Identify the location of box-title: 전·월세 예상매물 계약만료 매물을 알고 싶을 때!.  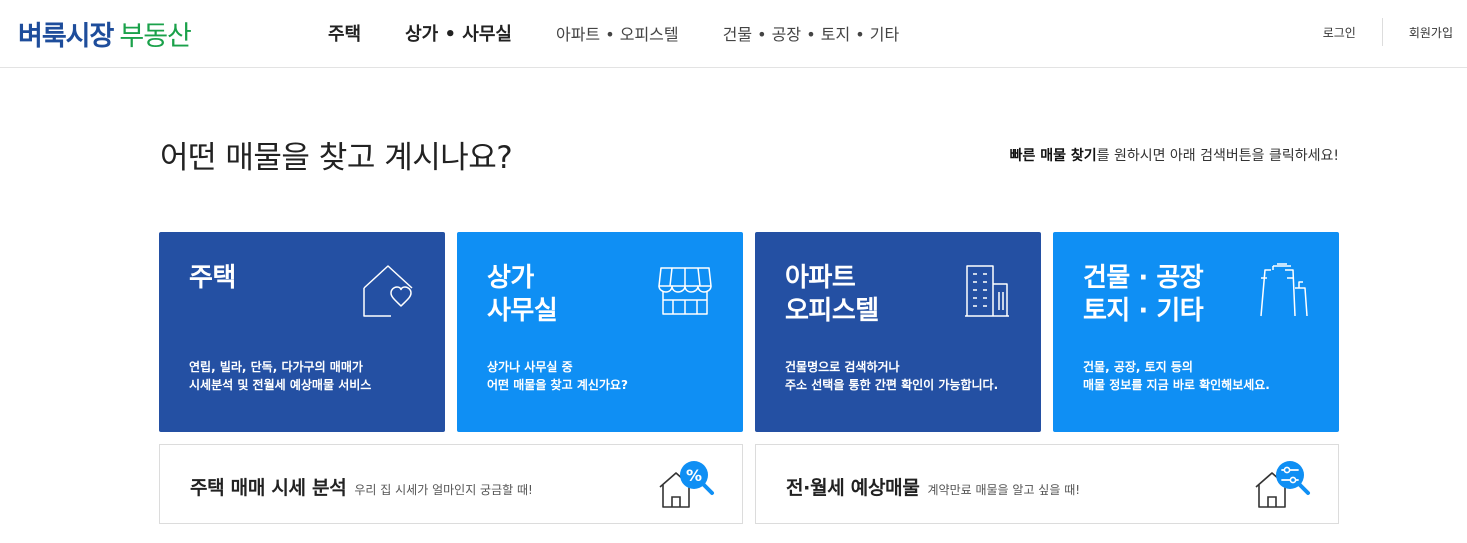
(933, 486).